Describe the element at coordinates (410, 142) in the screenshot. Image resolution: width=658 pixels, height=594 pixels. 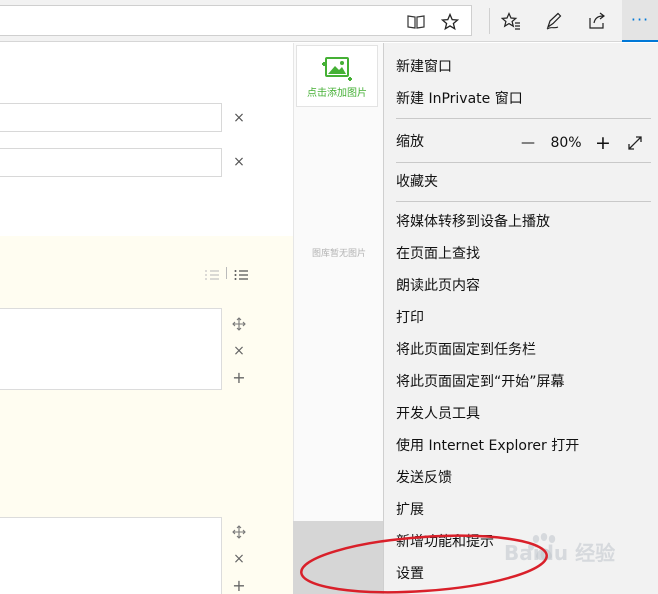
I see `zoom-label: 缩放` at that location.